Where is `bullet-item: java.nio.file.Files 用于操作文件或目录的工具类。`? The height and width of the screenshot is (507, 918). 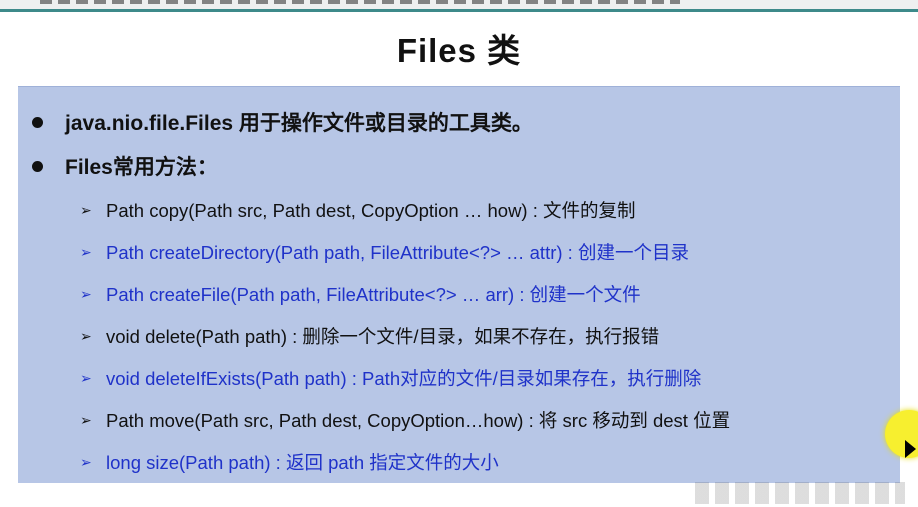 bullet-item: java.nio.file.Files 用于操作文件或目录的工具类。 is located at coordinates (282, 122).